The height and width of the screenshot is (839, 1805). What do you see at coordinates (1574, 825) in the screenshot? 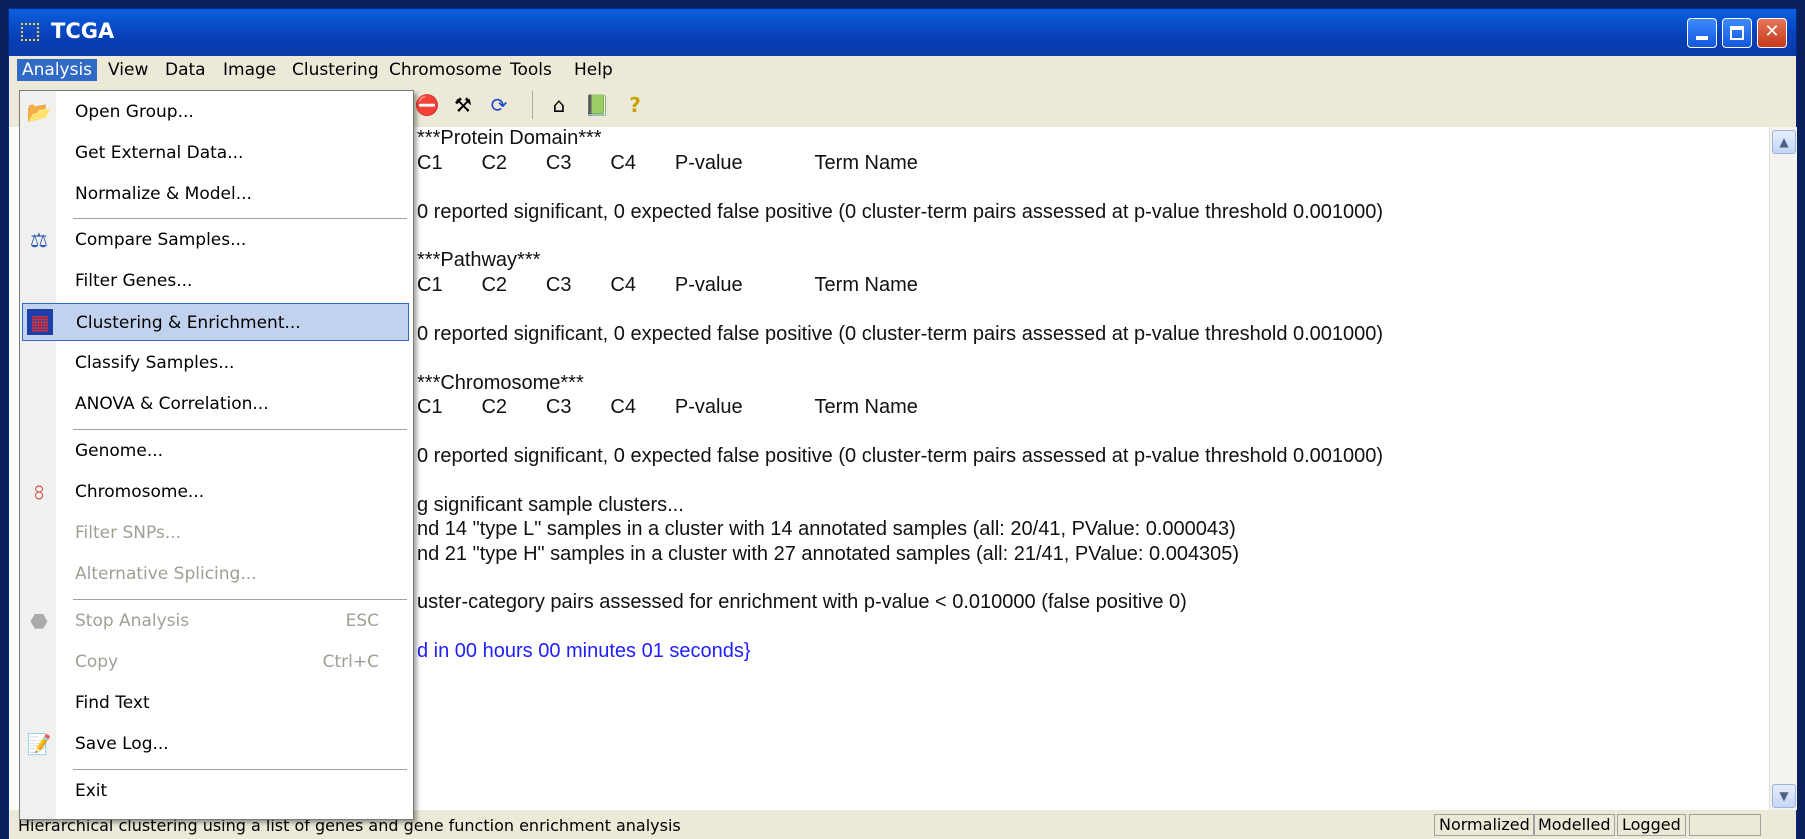
I see `status-modelled: Modelled` at bounding box center [1574, 825].